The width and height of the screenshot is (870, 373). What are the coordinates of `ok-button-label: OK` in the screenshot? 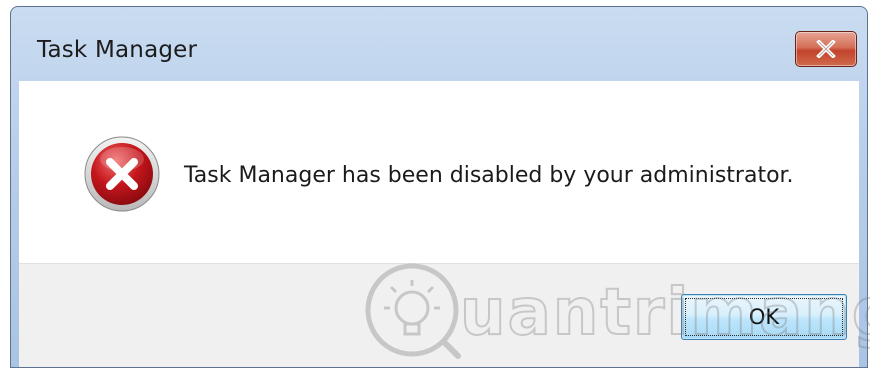 It's located at (764, 317).